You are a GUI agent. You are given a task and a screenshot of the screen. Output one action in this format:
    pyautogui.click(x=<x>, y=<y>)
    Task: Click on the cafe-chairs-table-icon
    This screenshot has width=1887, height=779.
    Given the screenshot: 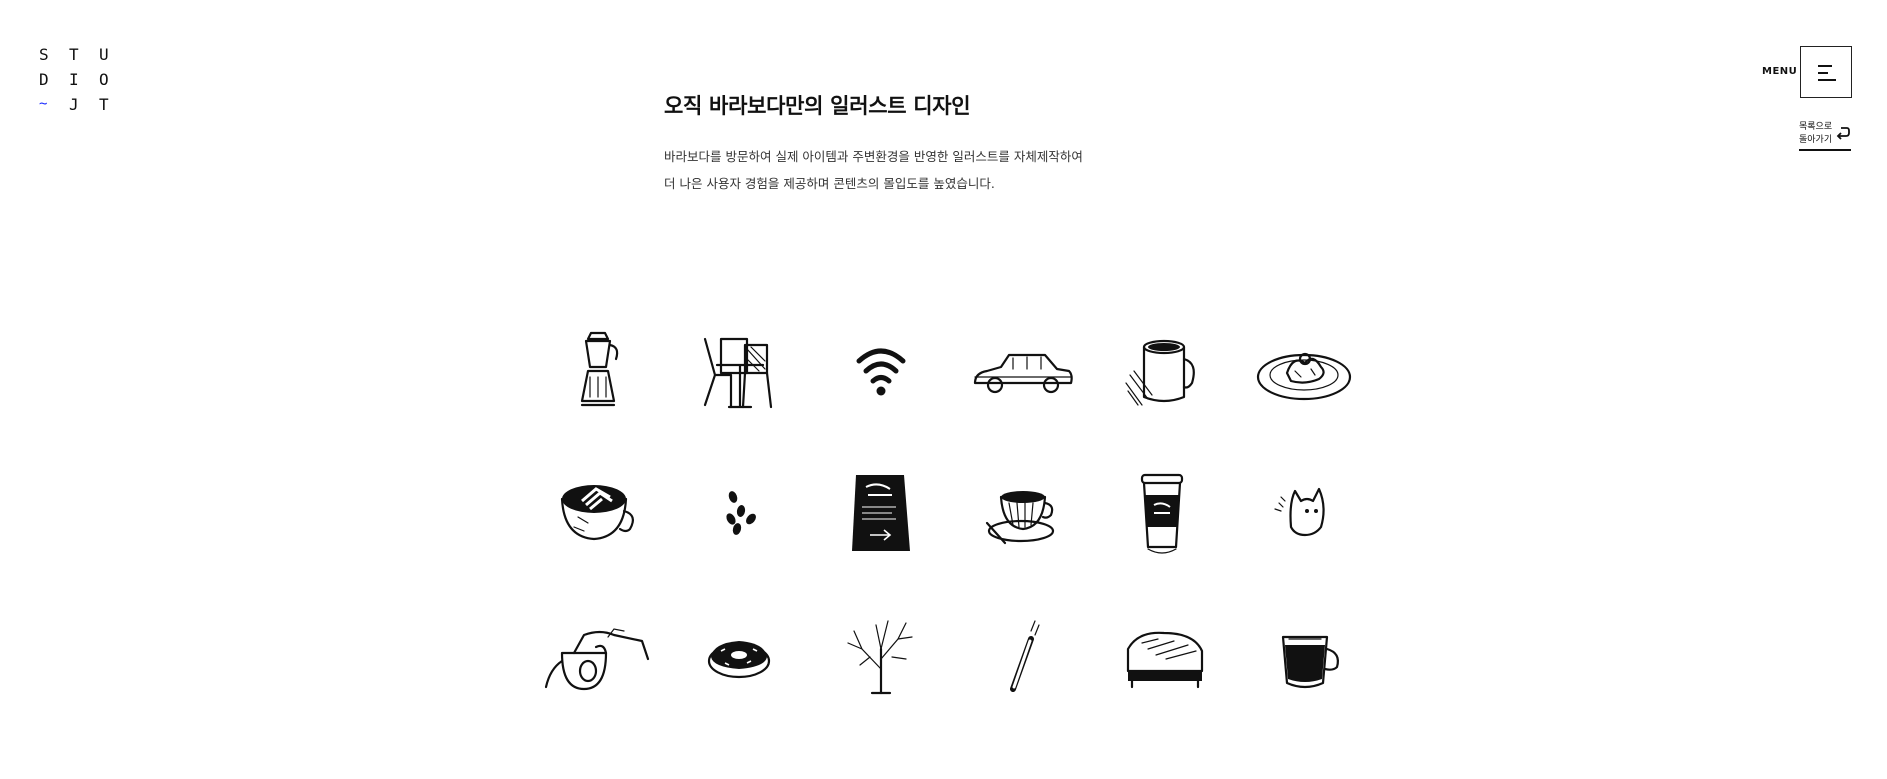 What is the action you would take?
    pyautogui.click(x=737, y=373)
    